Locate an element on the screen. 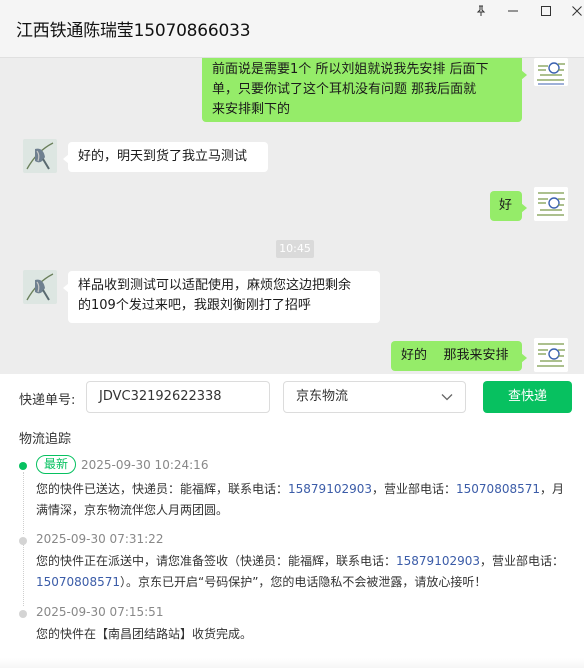 The height and width of the screenshot is (668, 584). message-text-line: 单，只要你试了这个耳机没有问题 那我后面就 is located at coordinates (344, 89).